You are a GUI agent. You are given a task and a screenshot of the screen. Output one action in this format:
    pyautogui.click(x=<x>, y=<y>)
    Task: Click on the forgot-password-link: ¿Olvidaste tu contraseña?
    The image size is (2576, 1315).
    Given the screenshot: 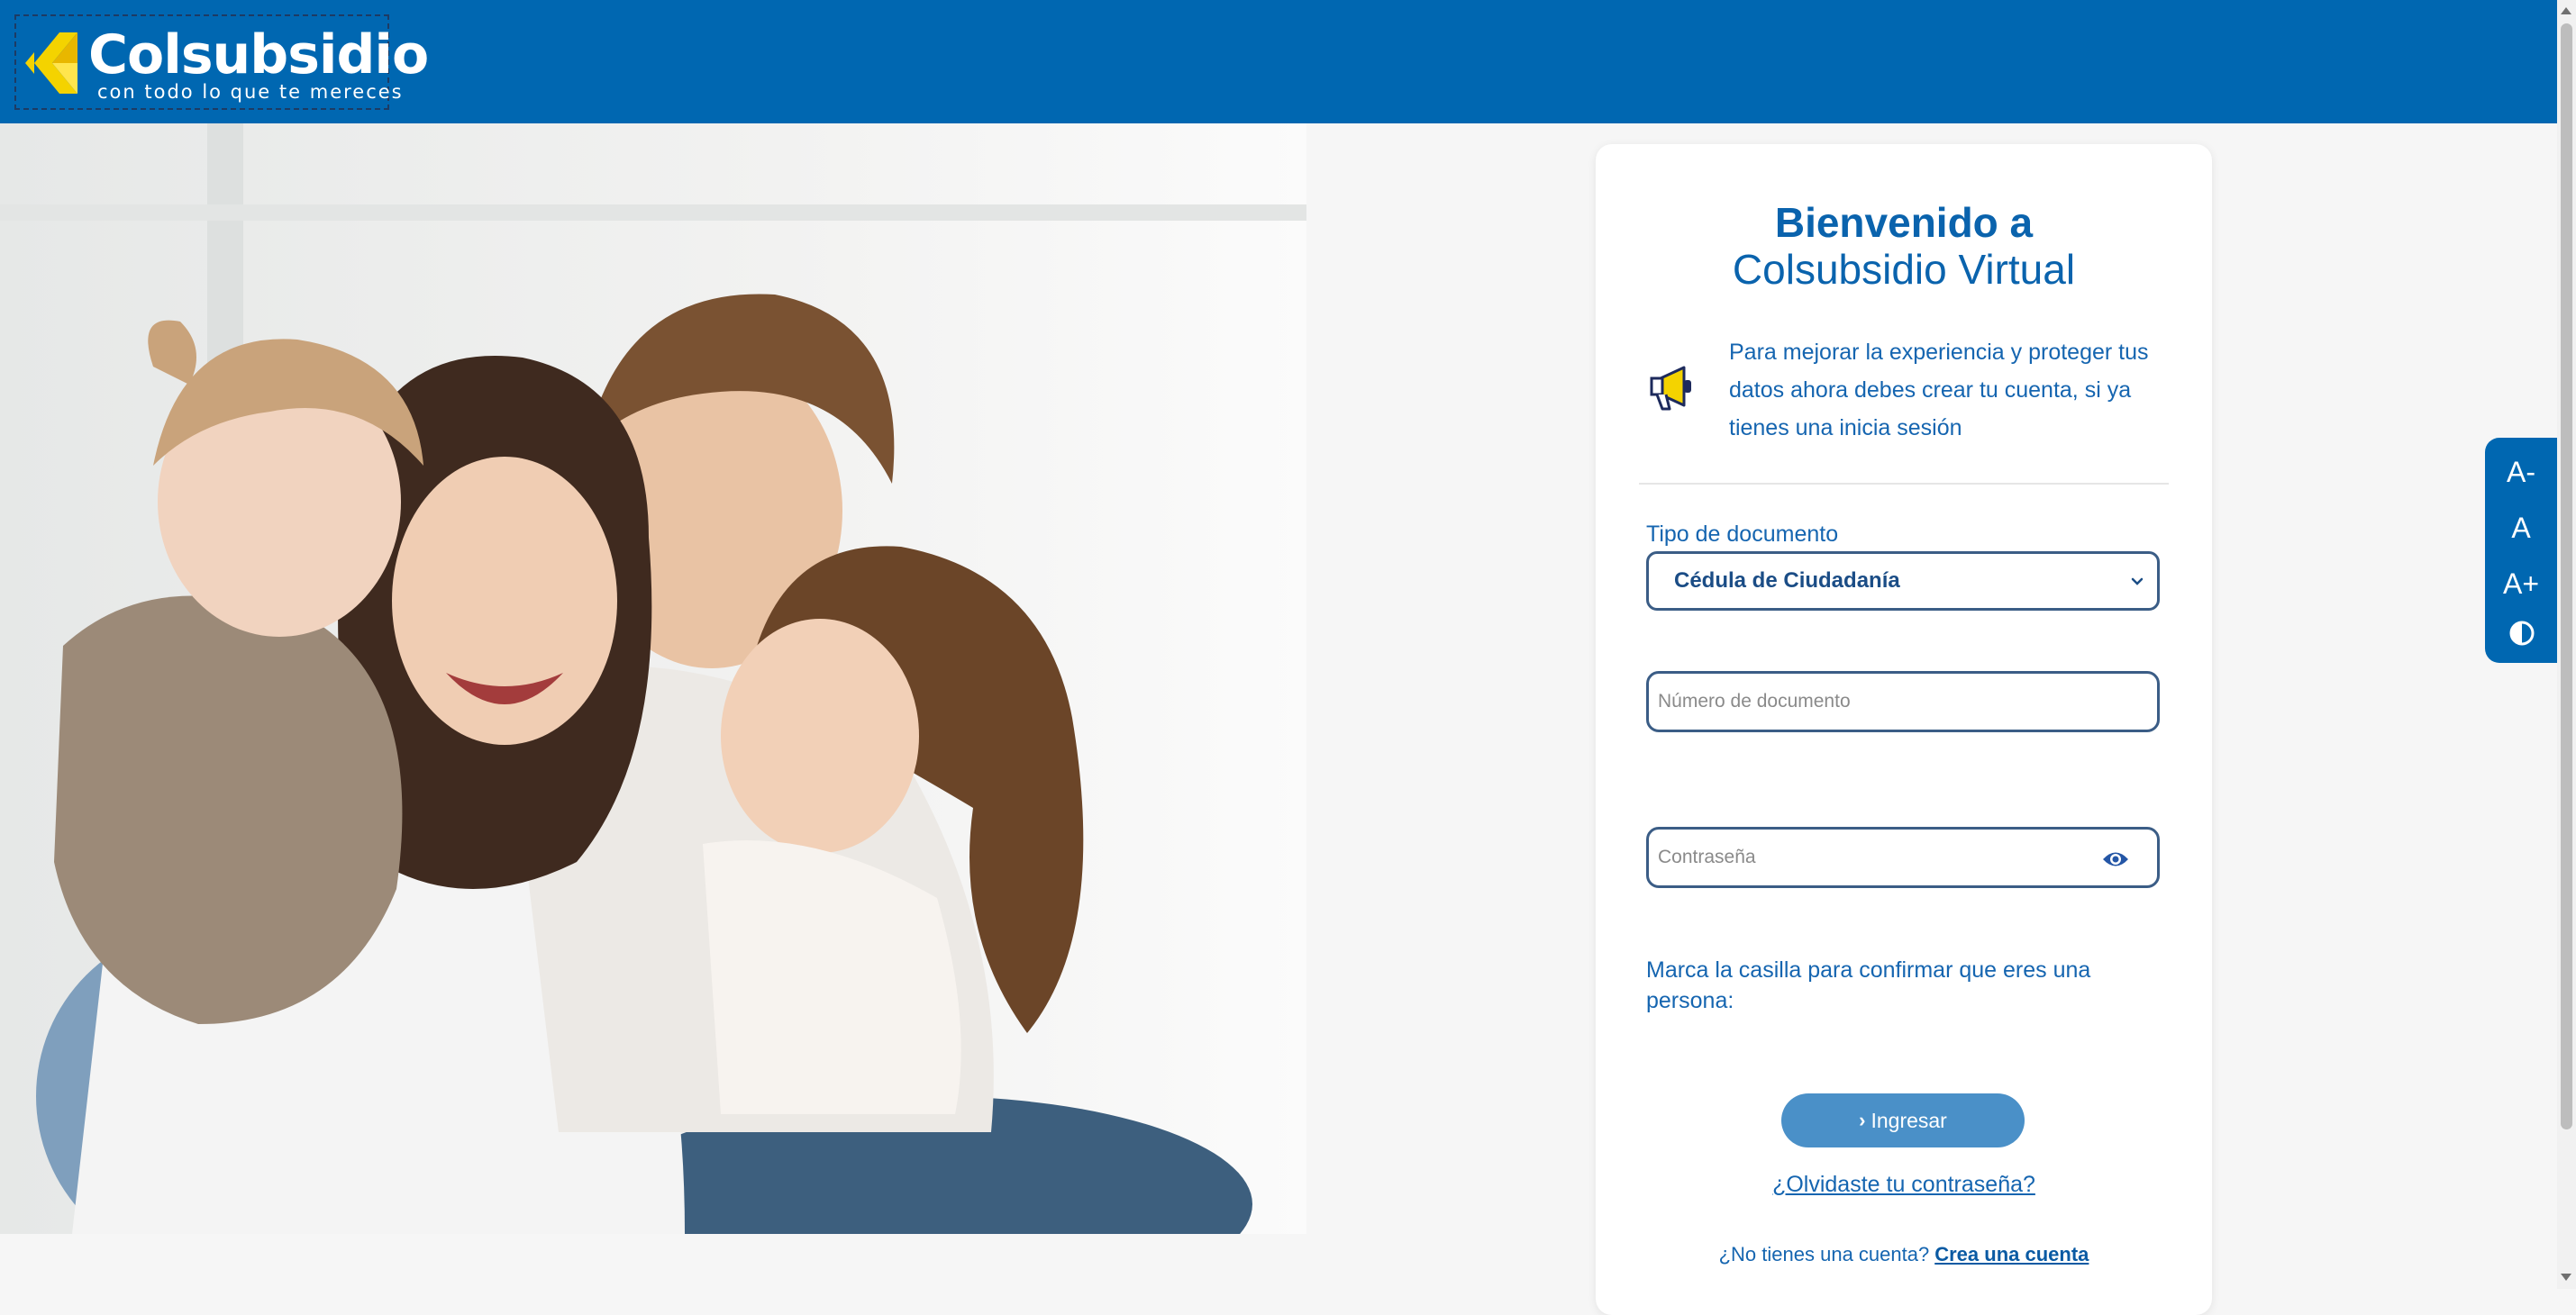 What is the action you would take?
    pyautogui.click(x=1904, y=1184)
    